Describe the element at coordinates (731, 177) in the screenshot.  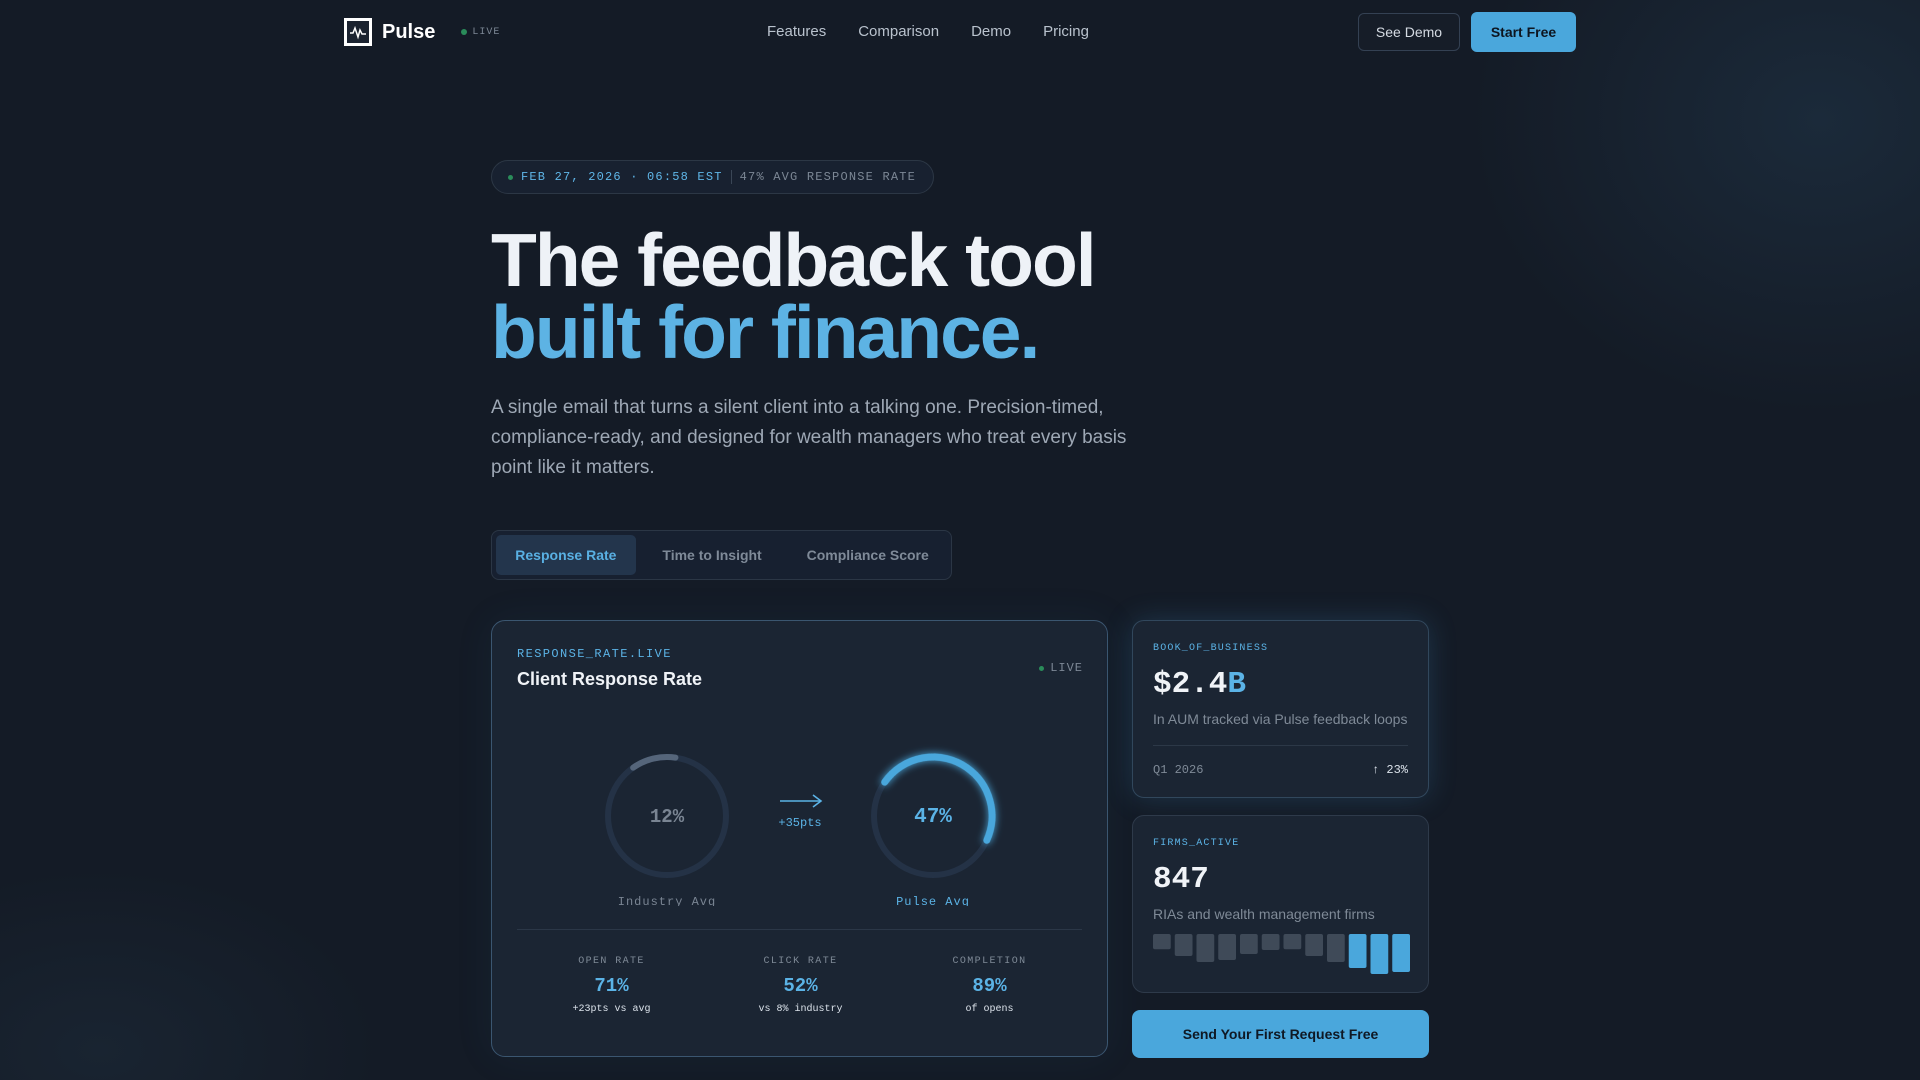
I see `ticker-divider` at that location.